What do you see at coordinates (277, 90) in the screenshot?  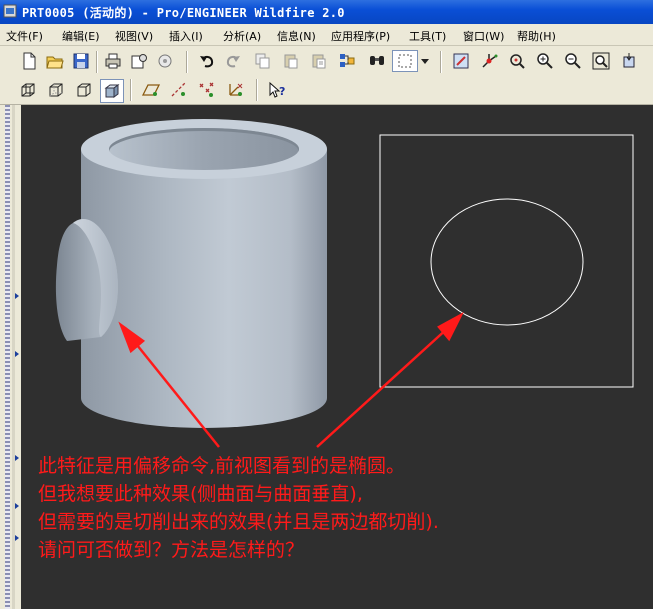 I see `context-help-icon: ?` at bounding box center [277, 90].